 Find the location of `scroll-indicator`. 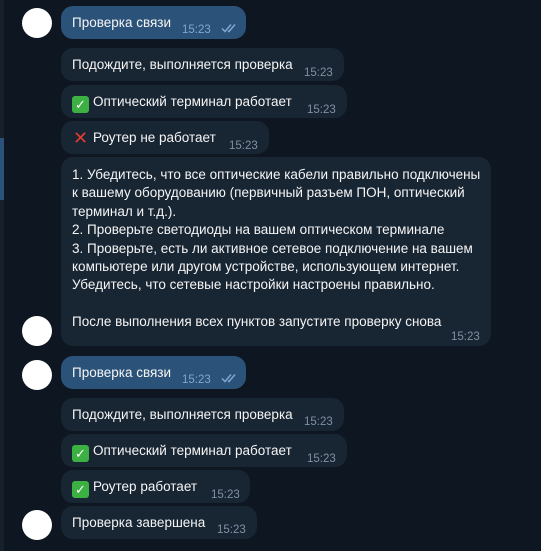

scroll-indicator is located at coordinates (2, 169).